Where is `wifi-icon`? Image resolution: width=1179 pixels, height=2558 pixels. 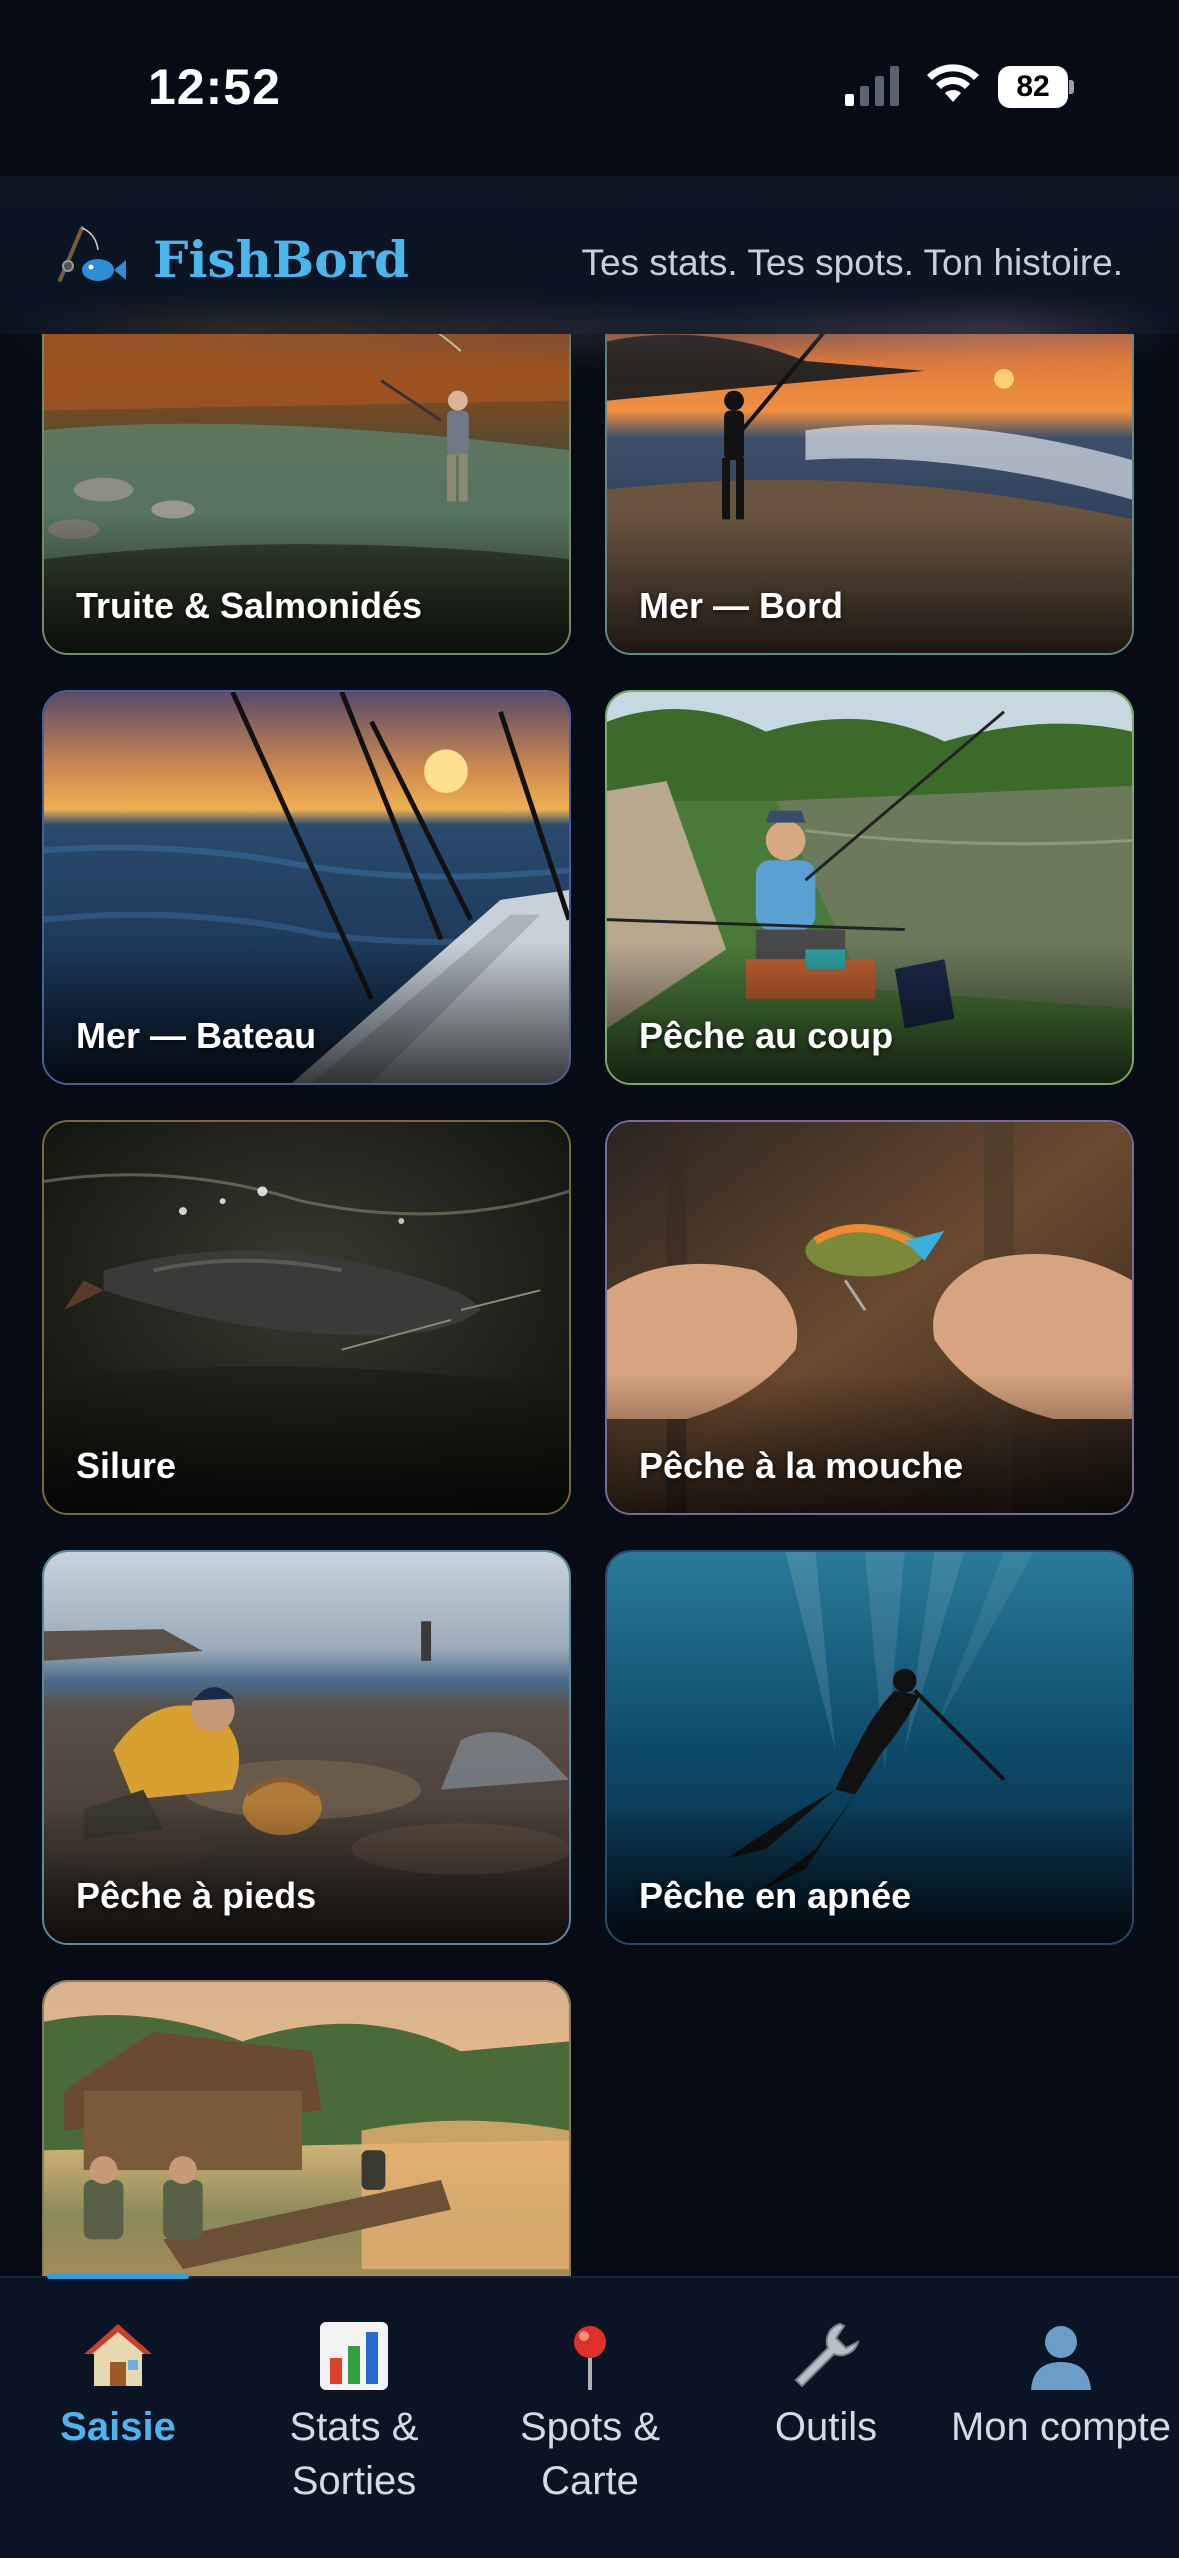 wifi-icon is located at coordinates (953, 83).